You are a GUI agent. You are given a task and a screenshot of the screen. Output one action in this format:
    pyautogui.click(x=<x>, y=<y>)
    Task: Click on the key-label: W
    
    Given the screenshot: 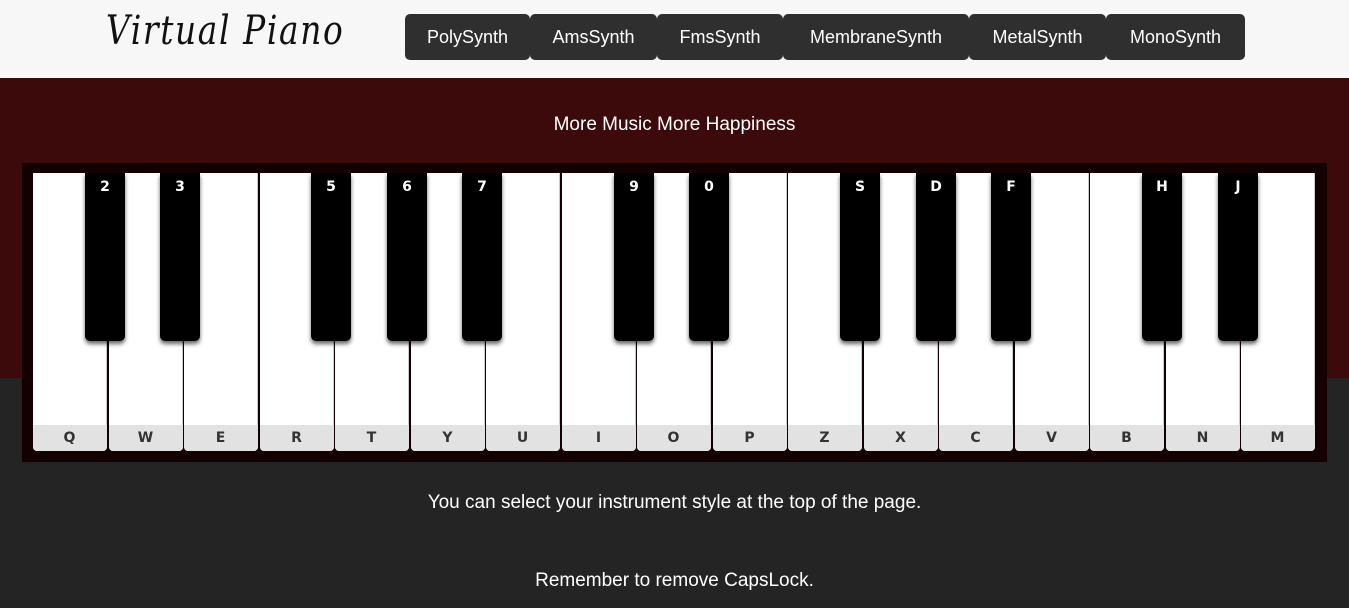 What is the action you would take?
    pyautogui.click(x=146, y=438)
    